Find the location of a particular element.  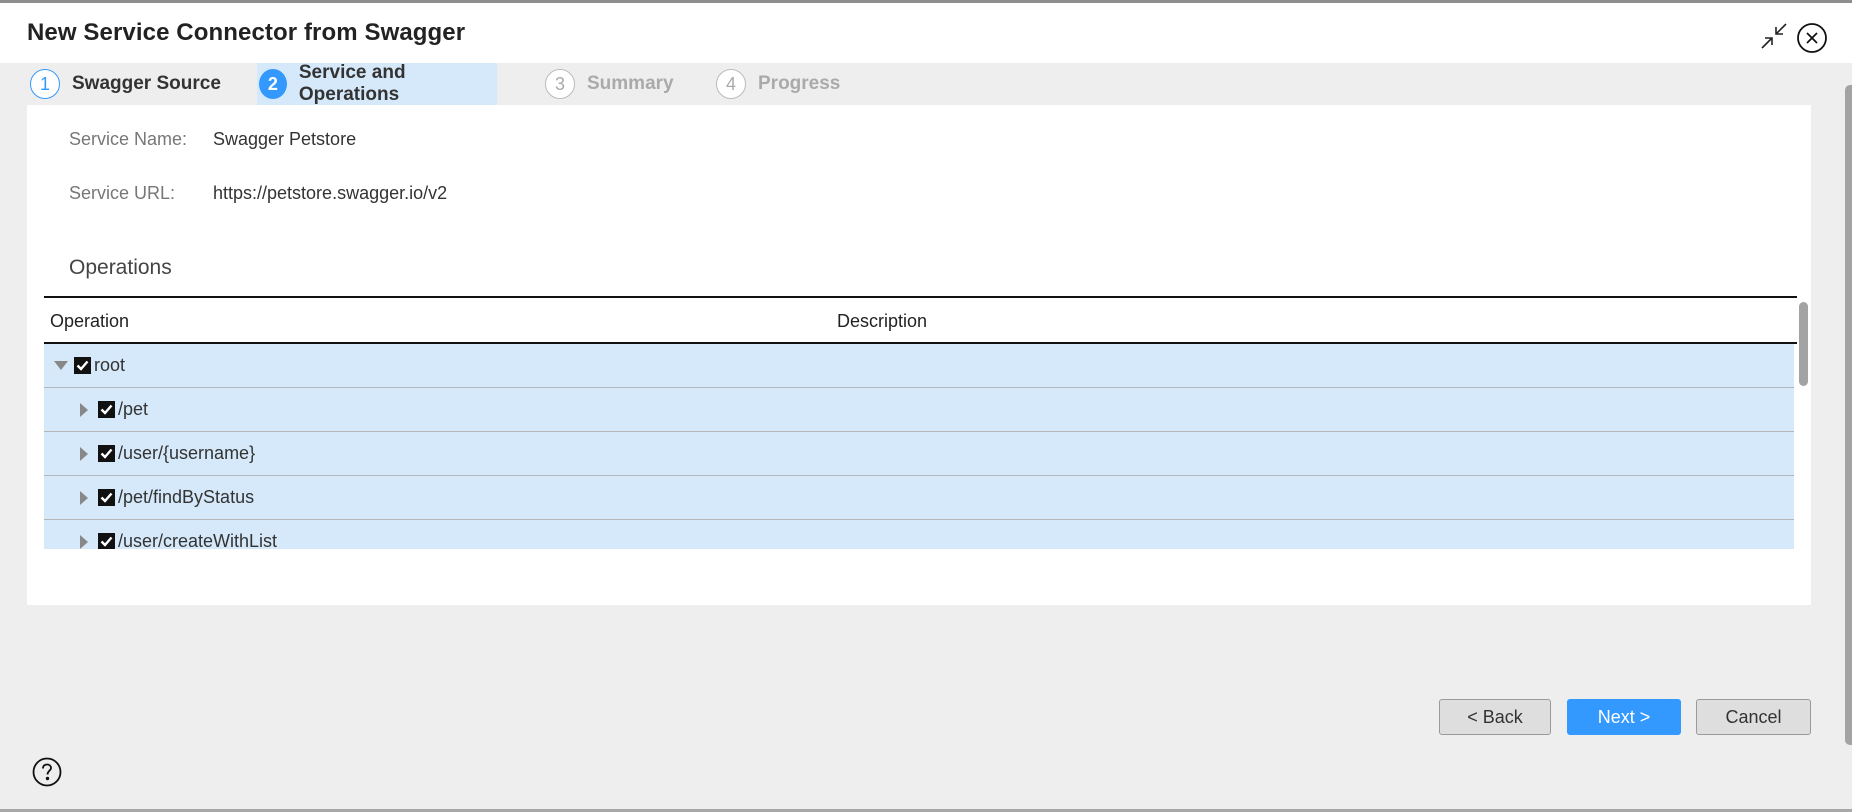

table-scrollbar is located at coordinates (1803, 344).